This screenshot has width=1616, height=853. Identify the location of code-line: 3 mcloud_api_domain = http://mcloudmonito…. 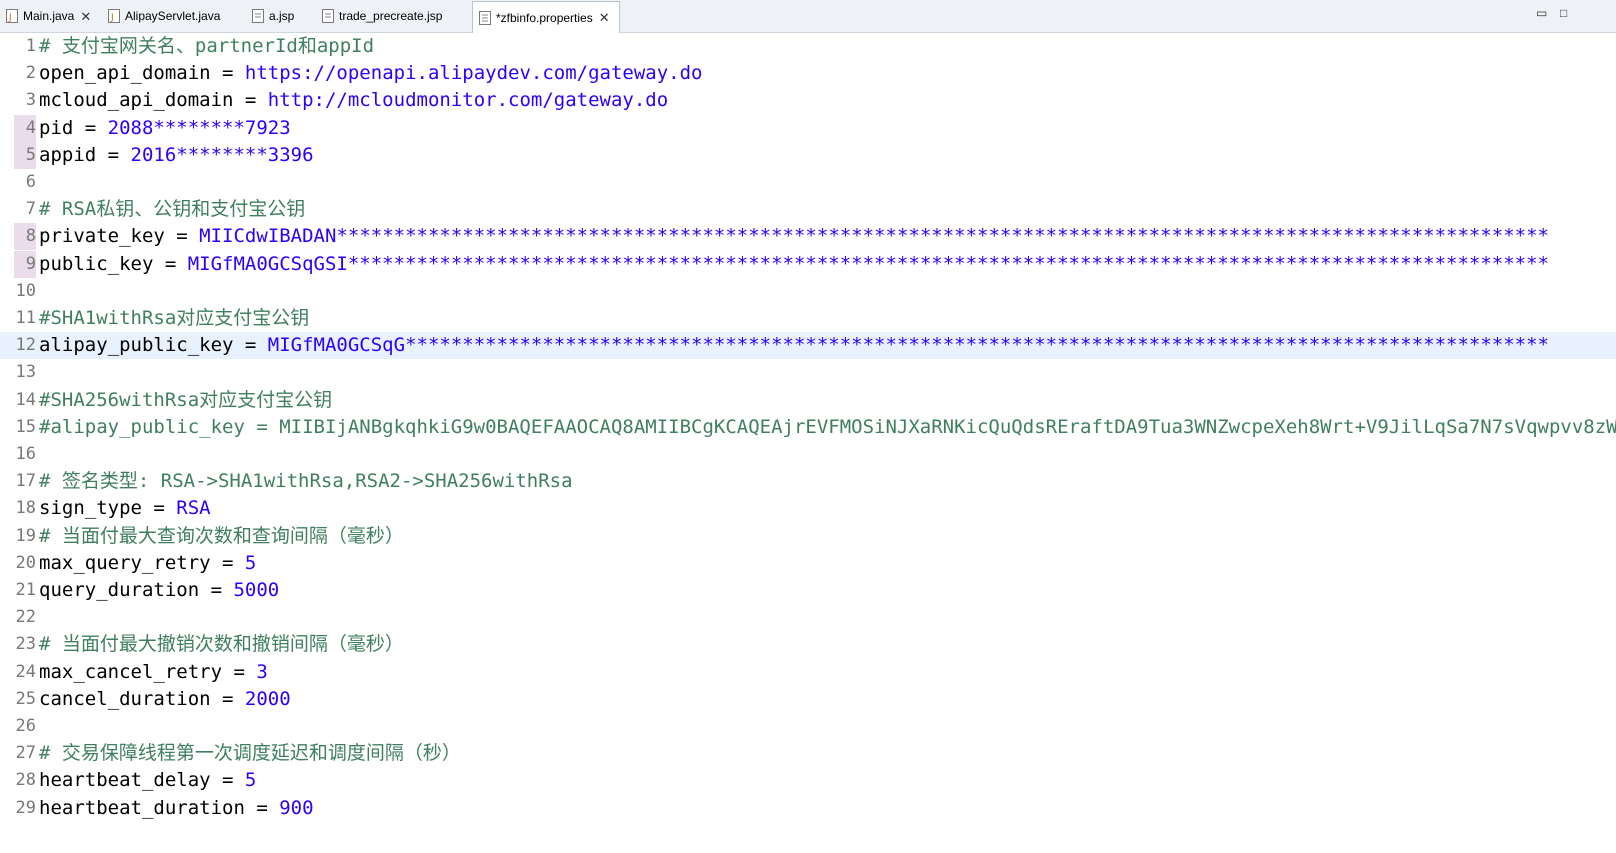
(808, 100).